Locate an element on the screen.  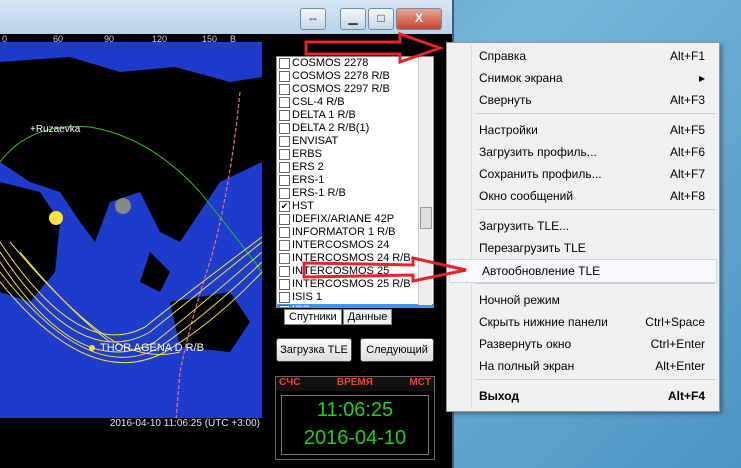
load-tle-button: Загрузка TLE is located at coordinates (314, 350).